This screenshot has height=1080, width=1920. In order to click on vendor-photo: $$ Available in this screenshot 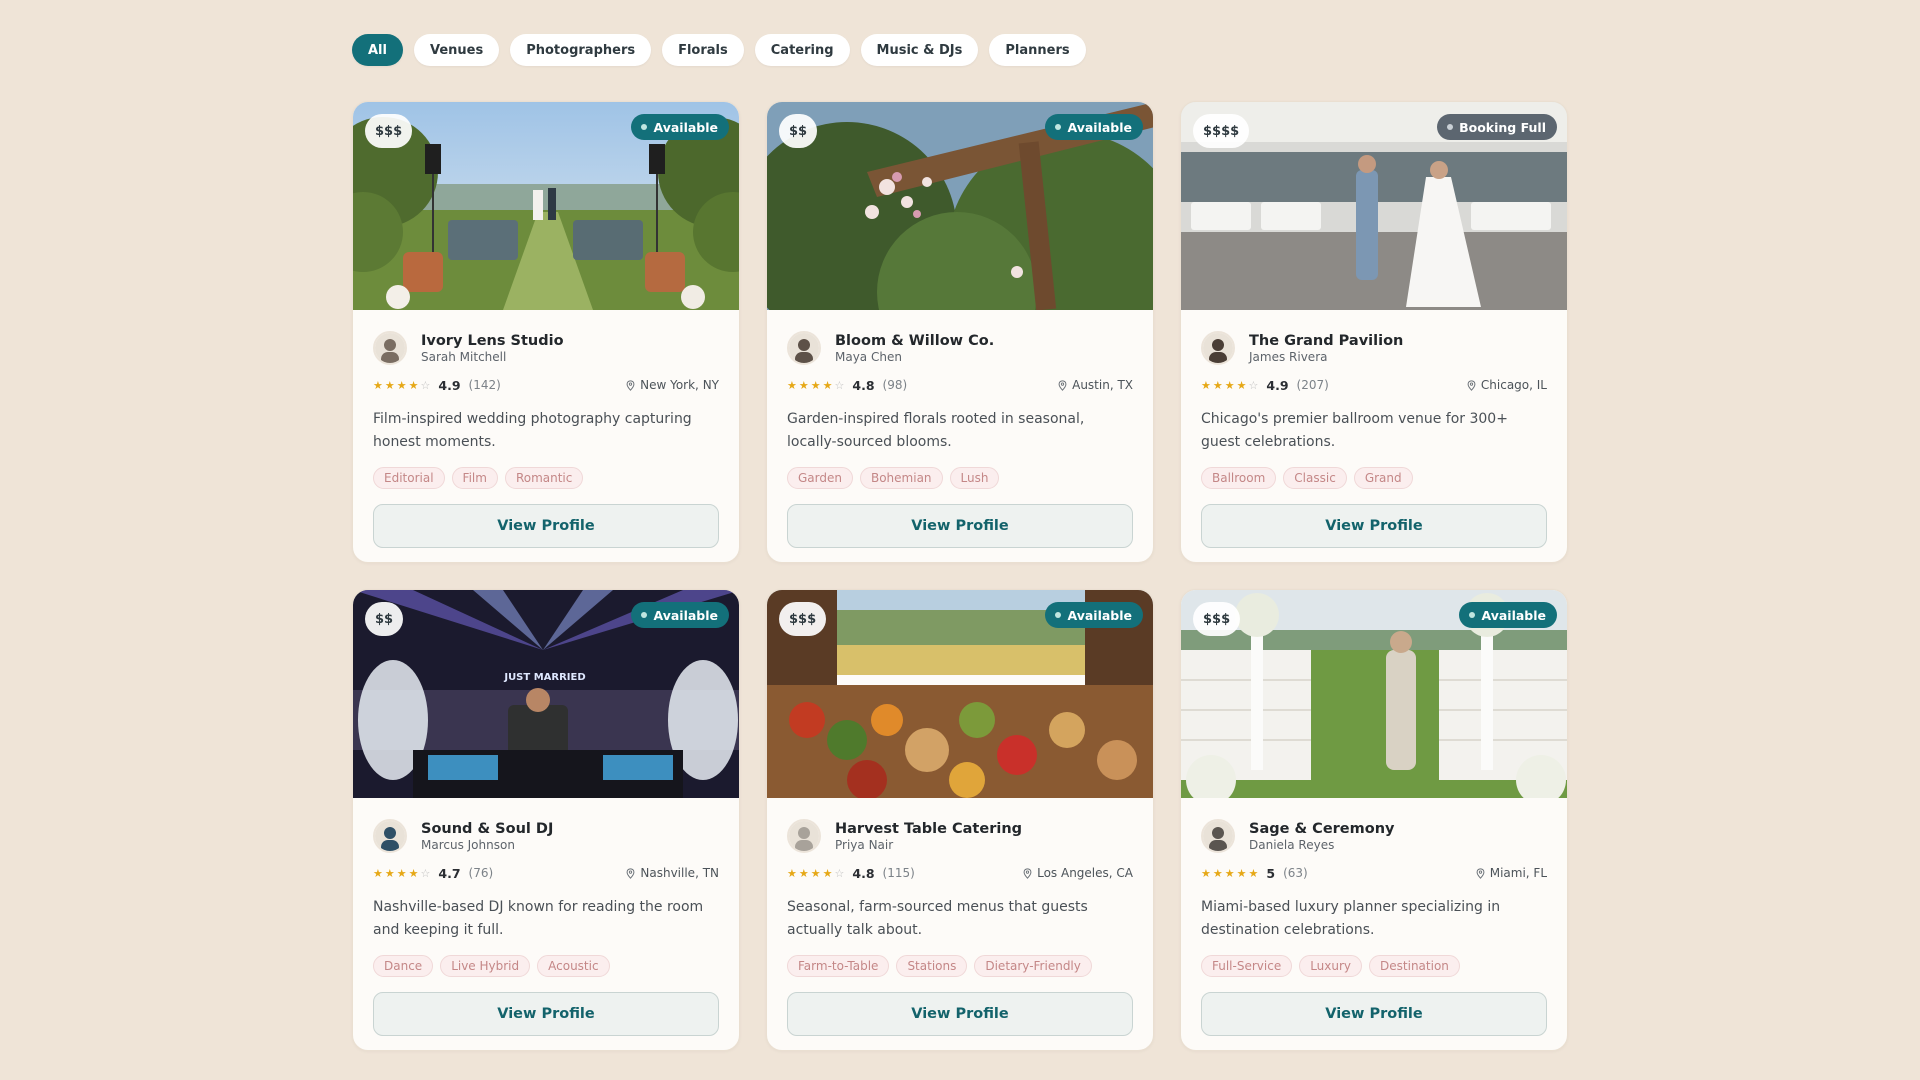, I will do `click(960, 206)`.